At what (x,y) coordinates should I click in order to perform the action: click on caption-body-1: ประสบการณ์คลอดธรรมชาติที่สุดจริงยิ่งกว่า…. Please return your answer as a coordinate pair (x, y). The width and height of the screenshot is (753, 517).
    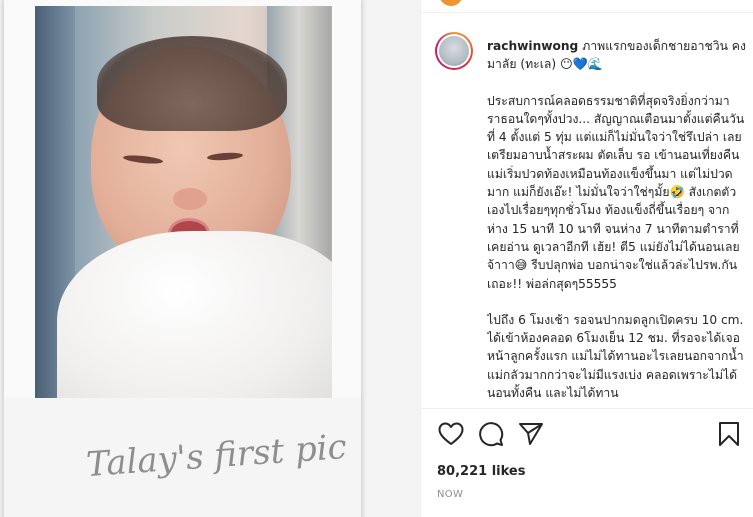
    Looking at the image, I should click on (616, 192).